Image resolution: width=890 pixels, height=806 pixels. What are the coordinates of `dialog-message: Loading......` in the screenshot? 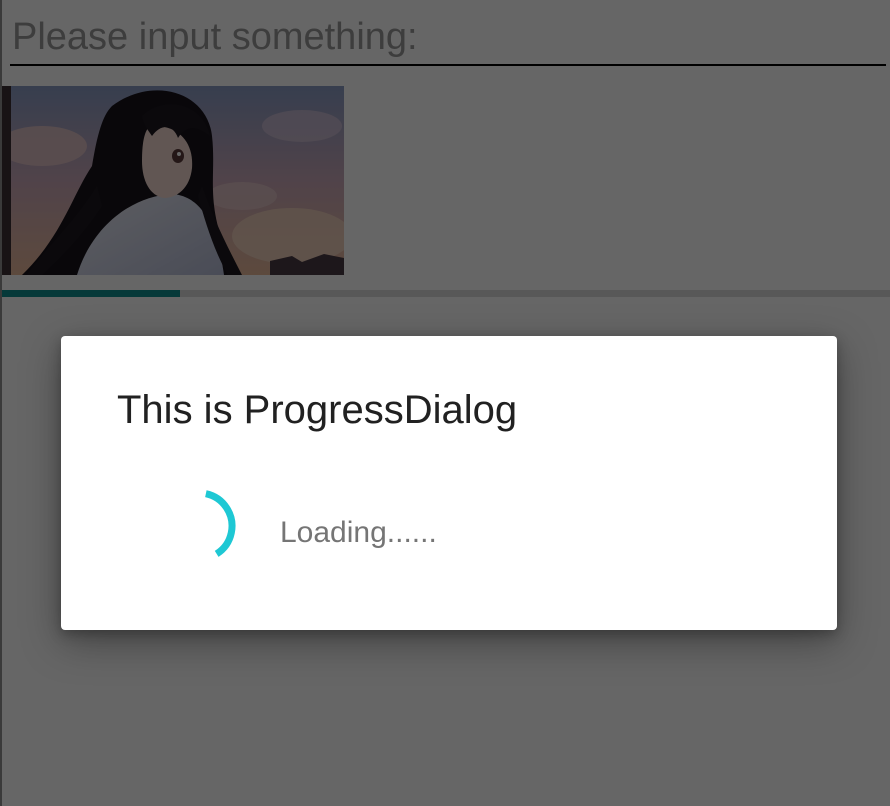 It's located at (358, 532).